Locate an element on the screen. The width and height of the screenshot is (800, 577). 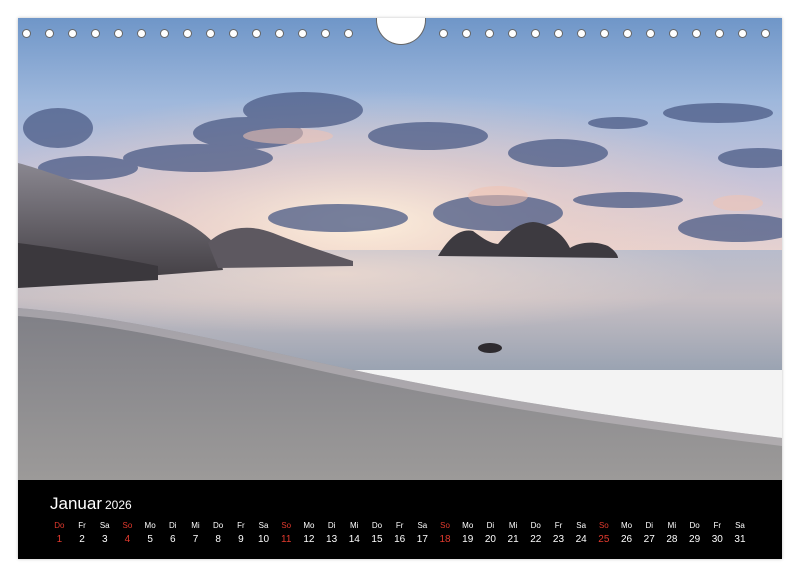
day-number: 14 is located at coordinates (354, 539).